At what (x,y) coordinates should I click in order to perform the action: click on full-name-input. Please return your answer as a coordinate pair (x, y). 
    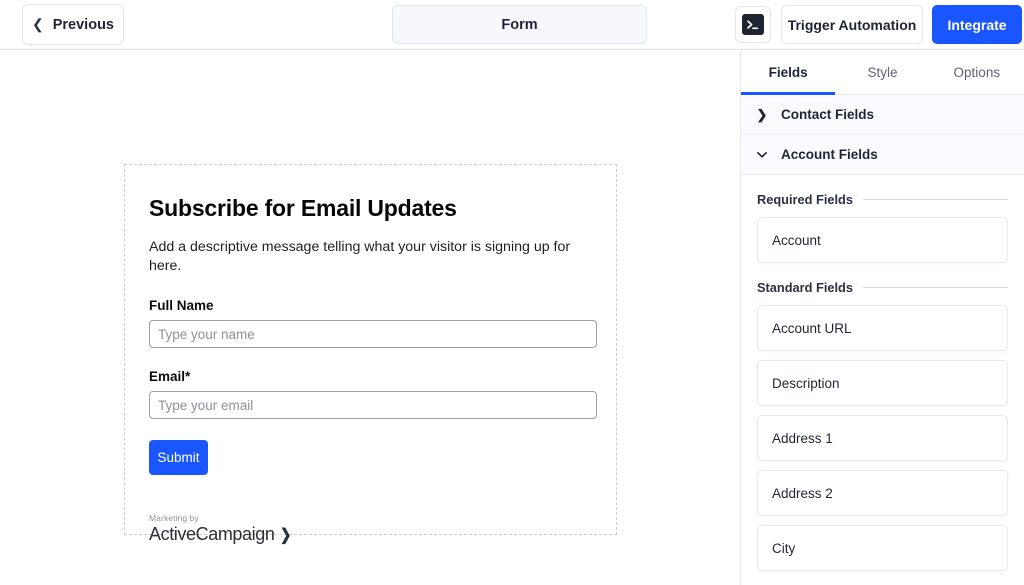
    Looking at the image, I should click on (373, 334).